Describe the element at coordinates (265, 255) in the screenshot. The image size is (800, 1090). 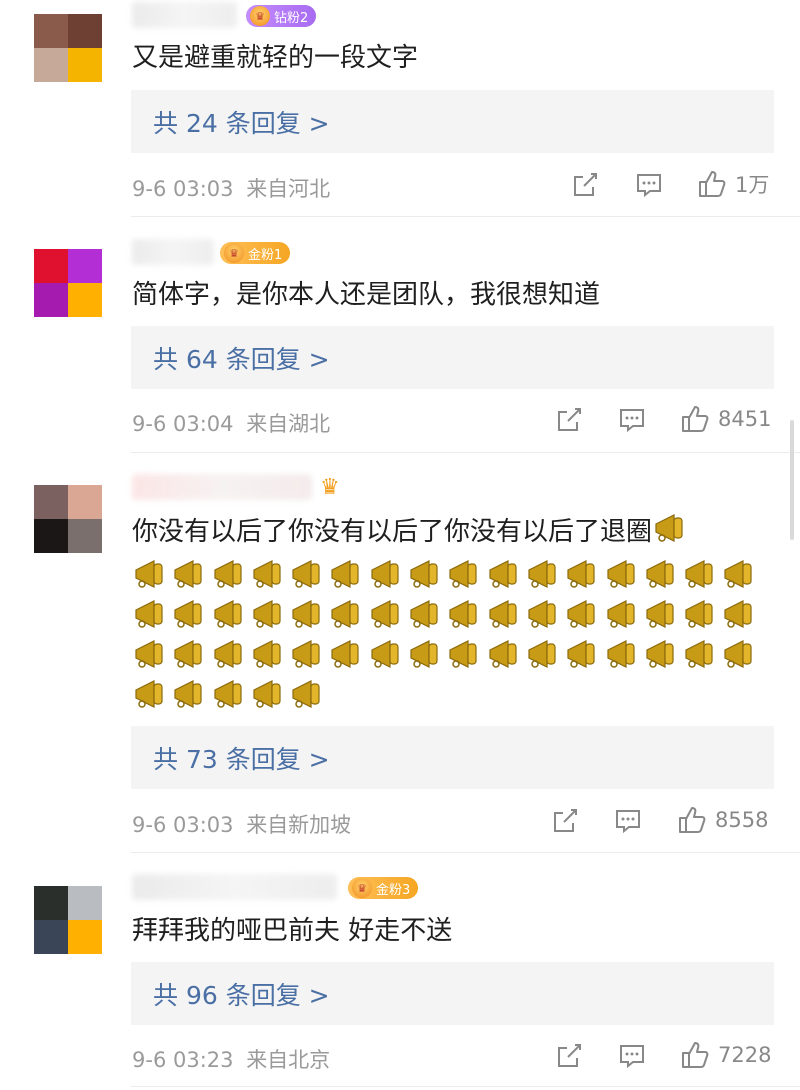
I see `badge-label: 金粉1` at that location.